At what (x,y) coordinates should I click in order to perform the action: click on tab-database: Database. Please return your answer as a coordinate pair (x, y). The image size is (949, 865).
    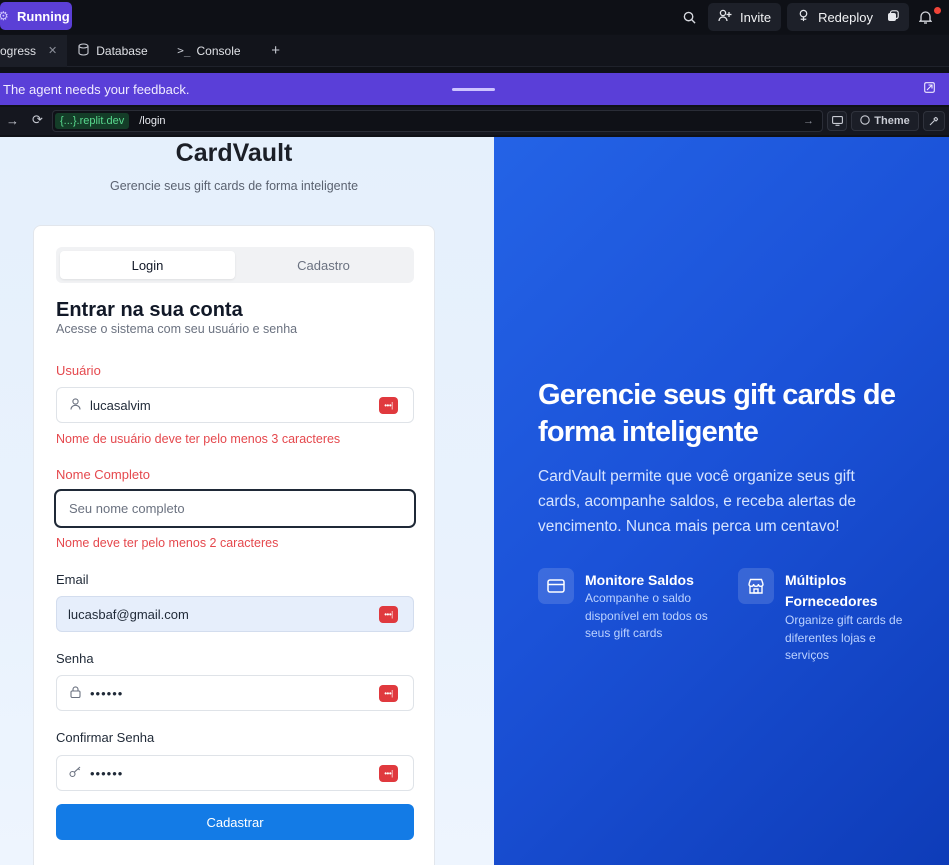
    Looking at the image, I should click on (117, 51).